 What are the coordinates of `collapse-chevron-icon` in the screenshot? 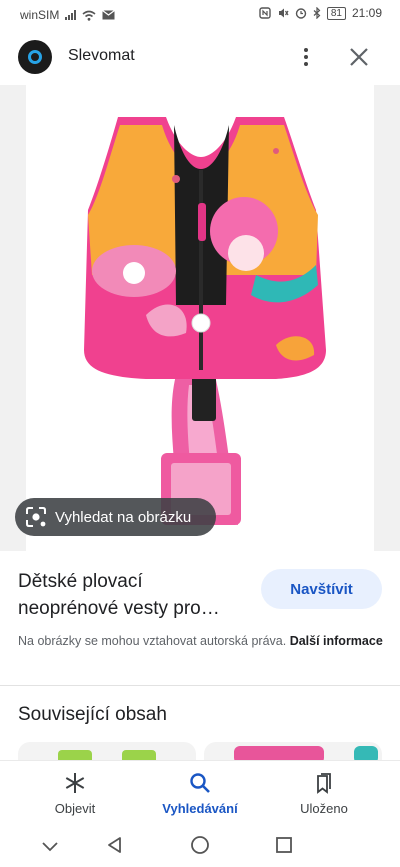 It's located at (50, 846).